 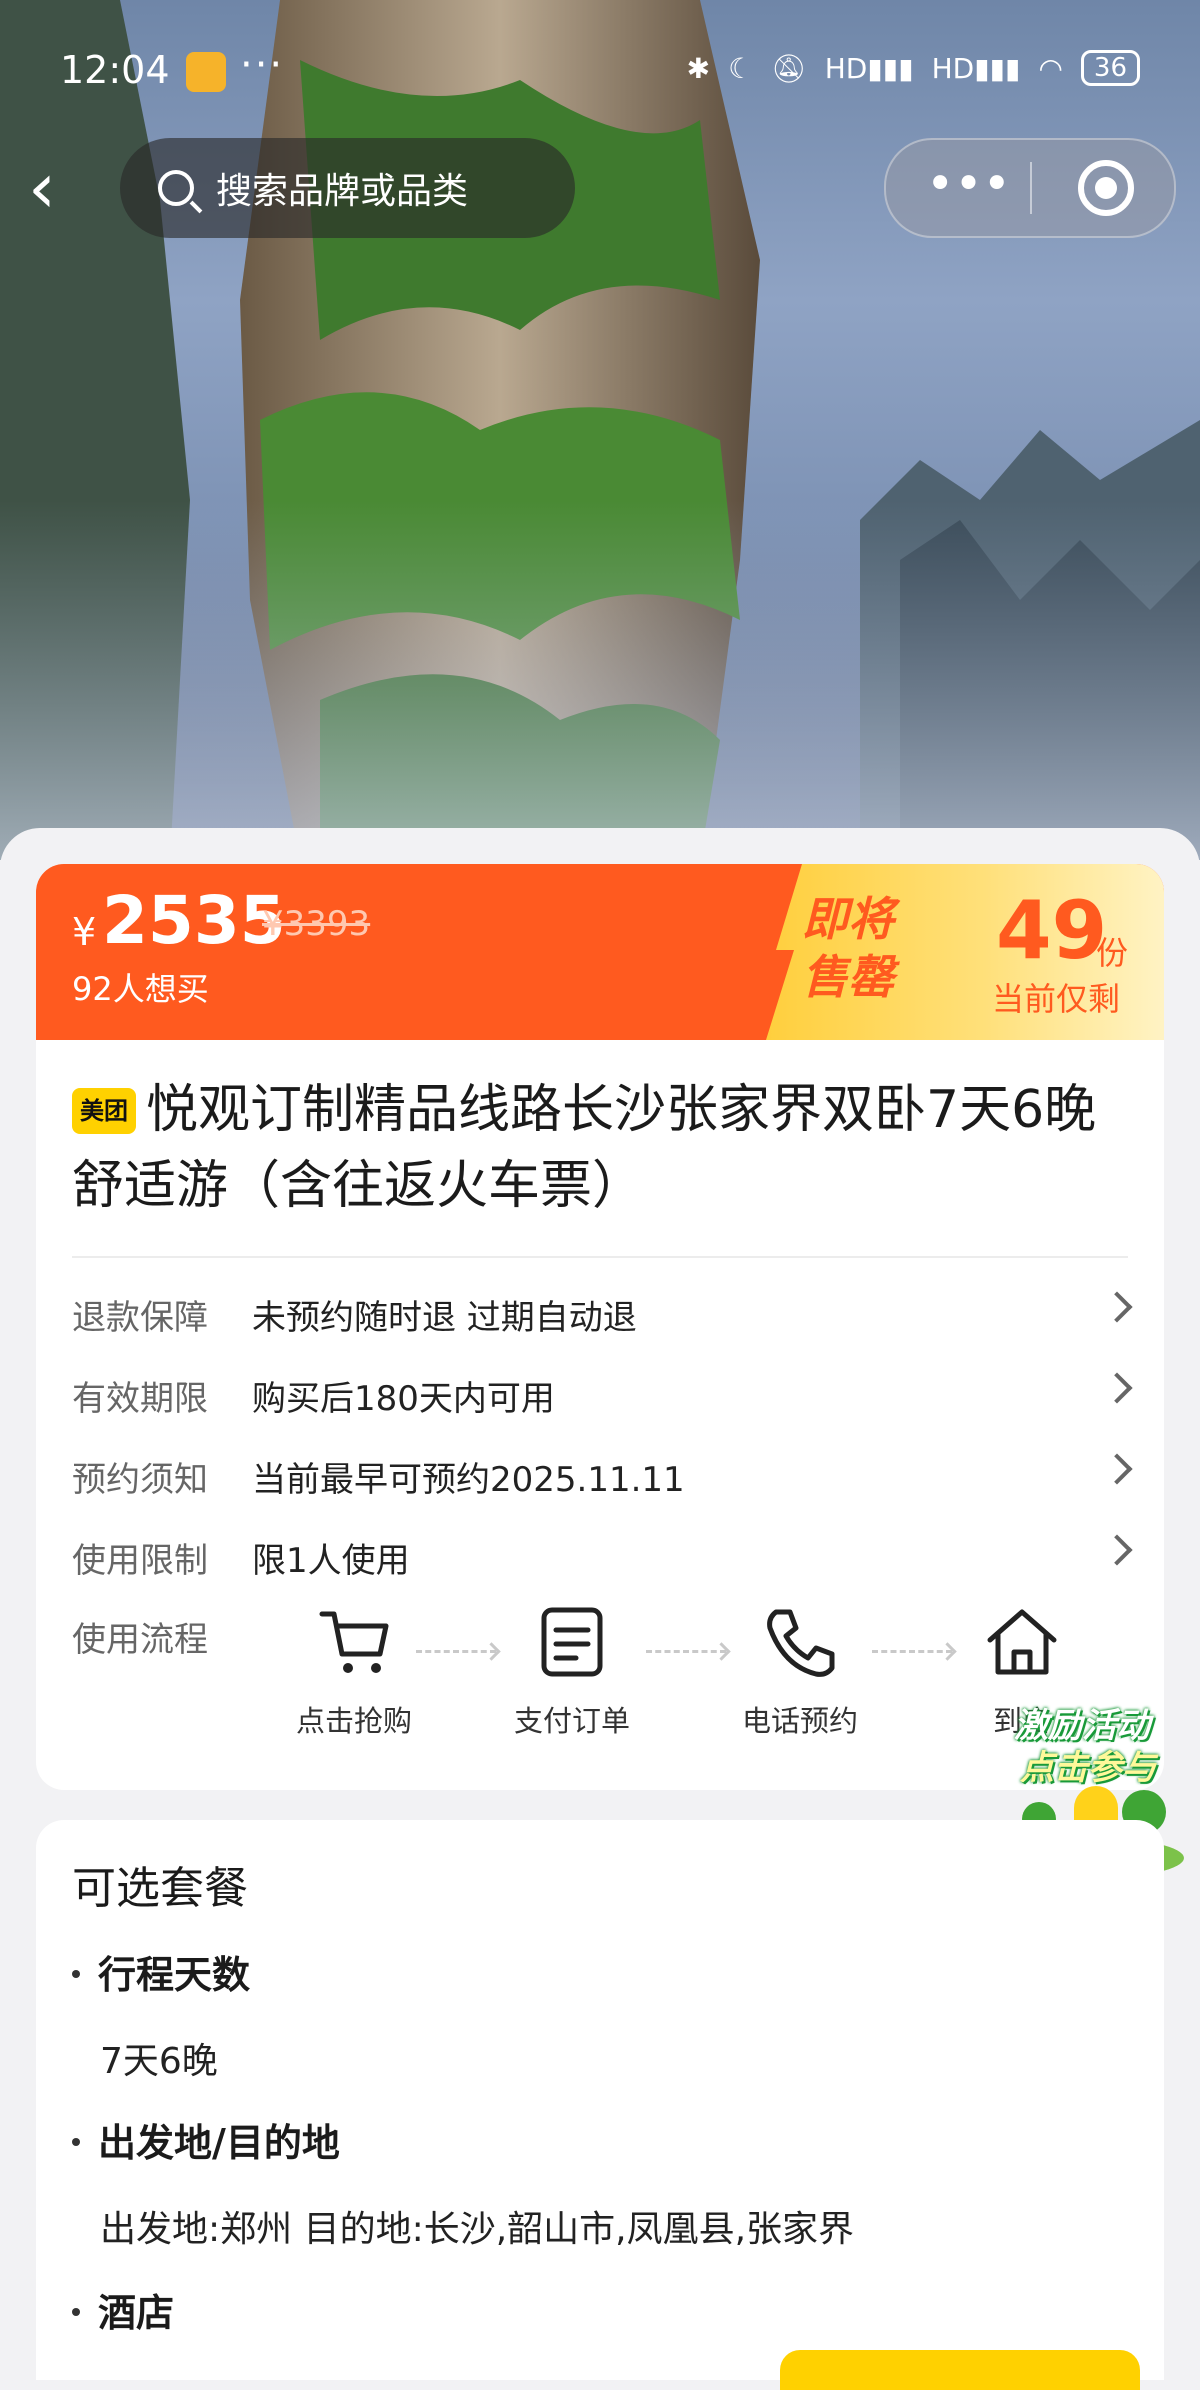 What do you see at coordinates (140, 1399) in the screenshot?
I see `info-key: 有效期限` at bounding box center [140, 1399].